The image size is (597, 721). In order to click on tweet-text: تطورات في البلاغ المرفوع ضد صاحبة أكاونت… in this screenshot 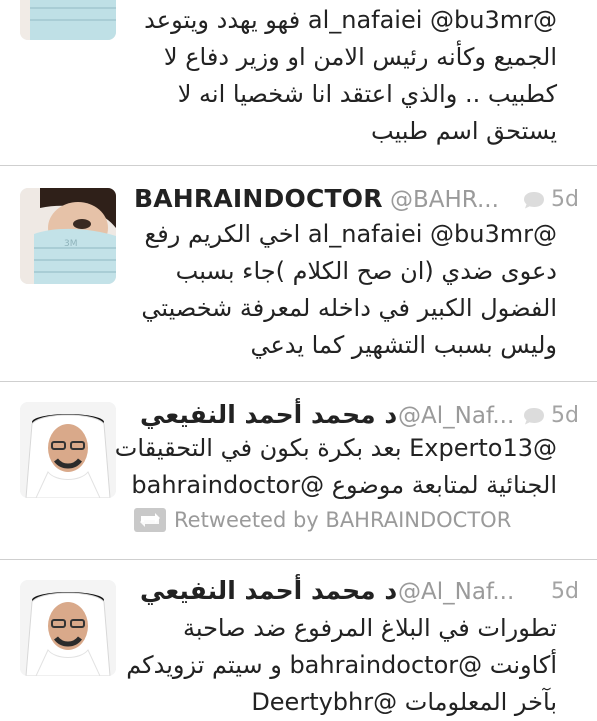, I will do `click(341, 665)`.